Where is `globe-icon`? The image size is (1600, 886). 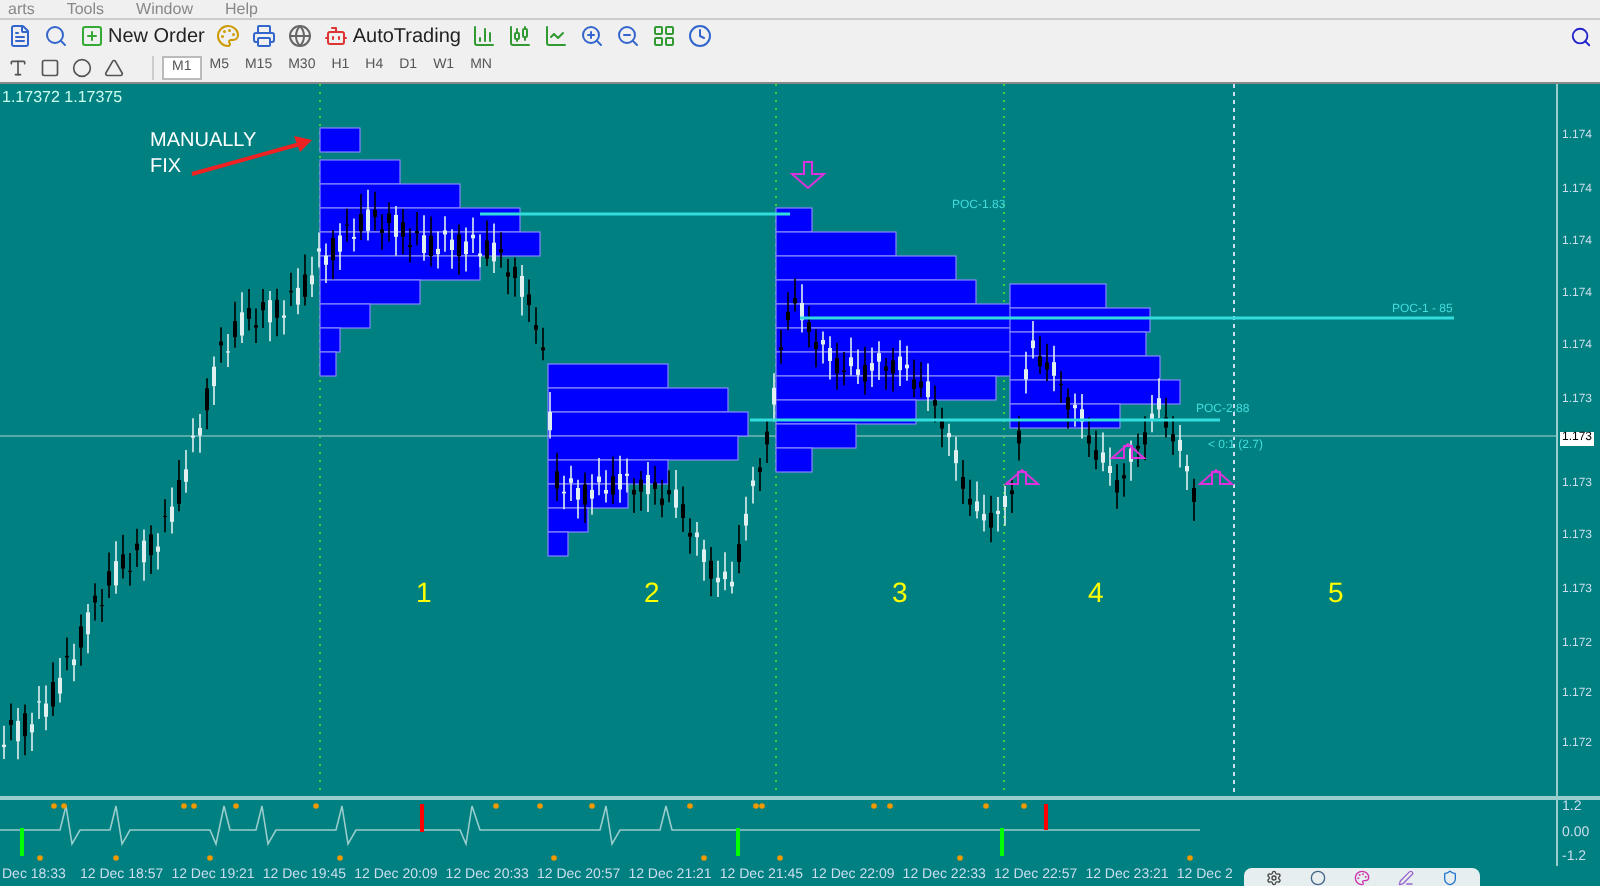 globe-icon is located at coordinates (300, 36).